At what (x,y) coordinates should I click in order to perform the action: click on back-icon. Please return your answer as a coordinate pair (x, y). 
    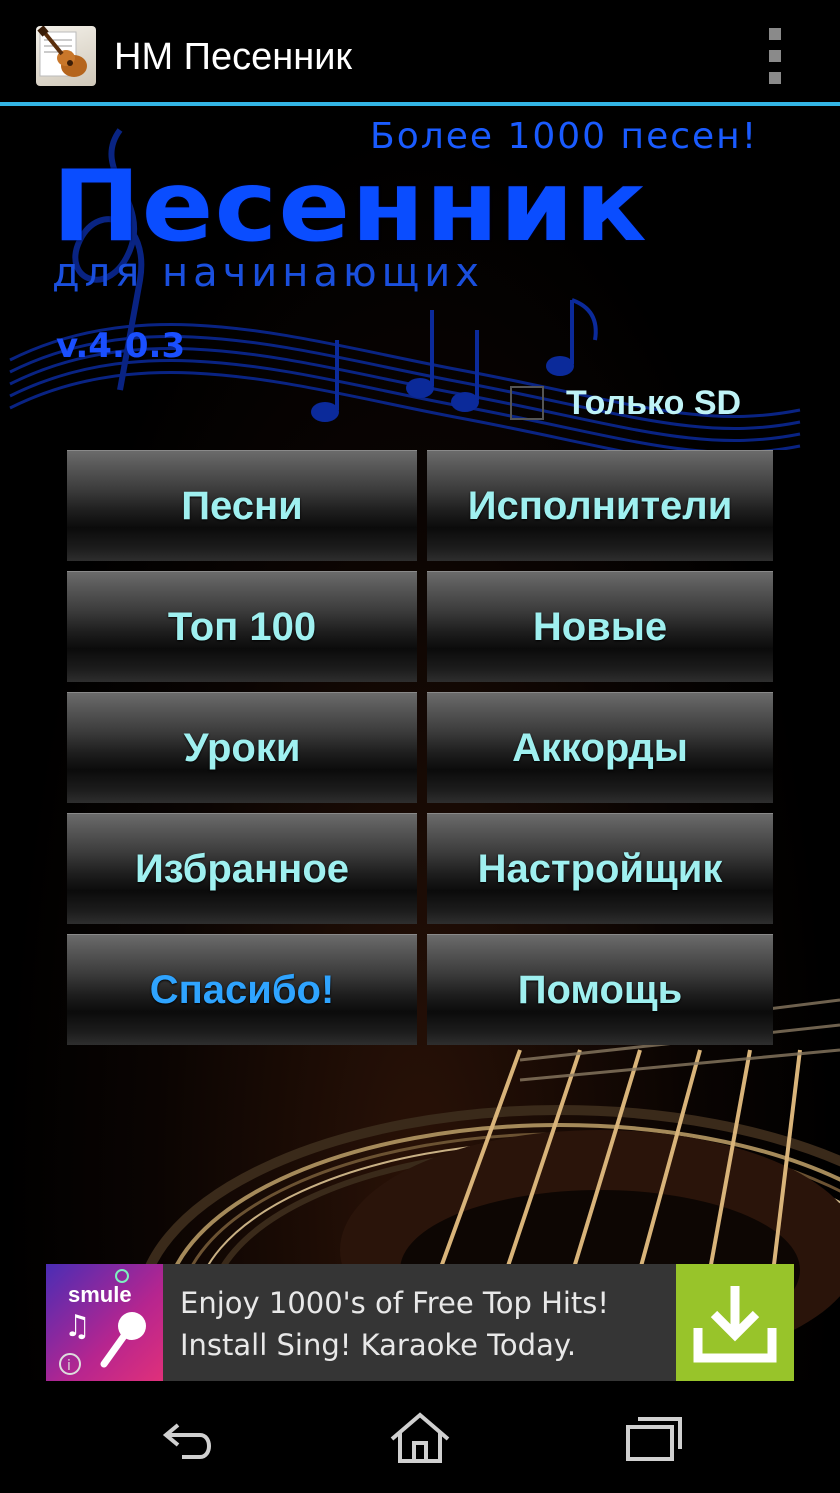
    Looking at the image, I should click on (188, 1437).